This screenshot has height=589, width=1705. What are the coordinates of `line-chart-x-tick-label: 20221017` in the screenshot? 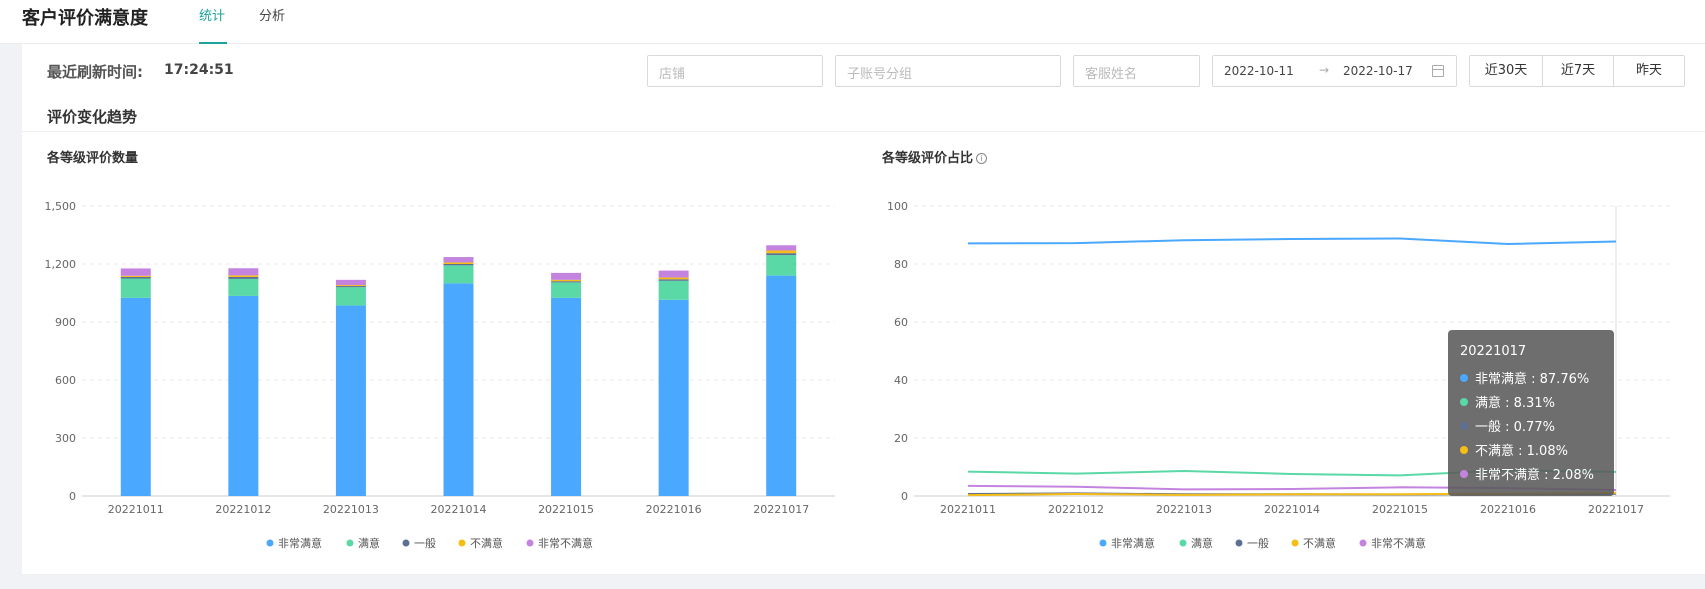 It's located at (1616, 509).